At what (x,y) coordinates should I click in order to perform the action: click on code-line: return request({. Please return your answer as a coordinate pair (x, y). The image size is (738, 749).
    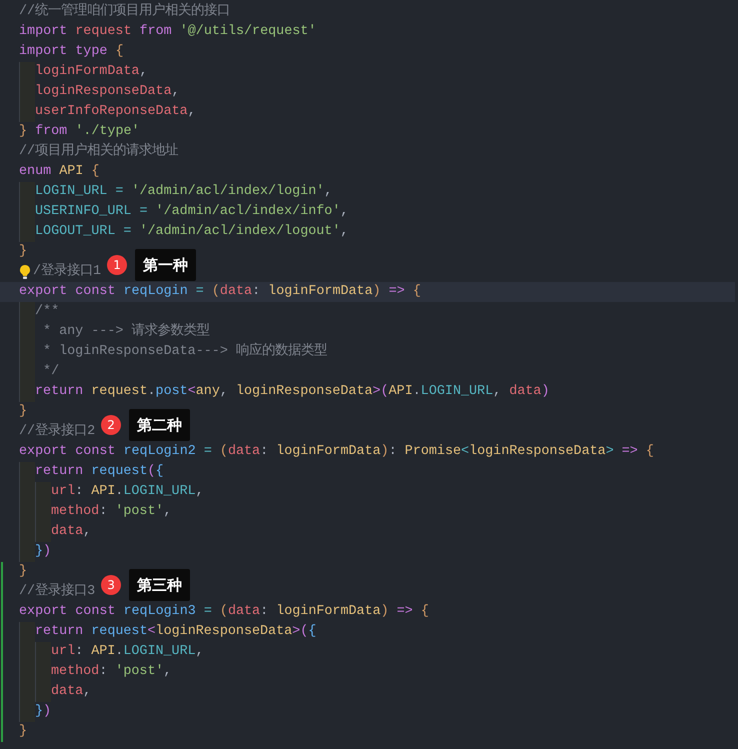
    Looking at the image, I should click on (99, 472).